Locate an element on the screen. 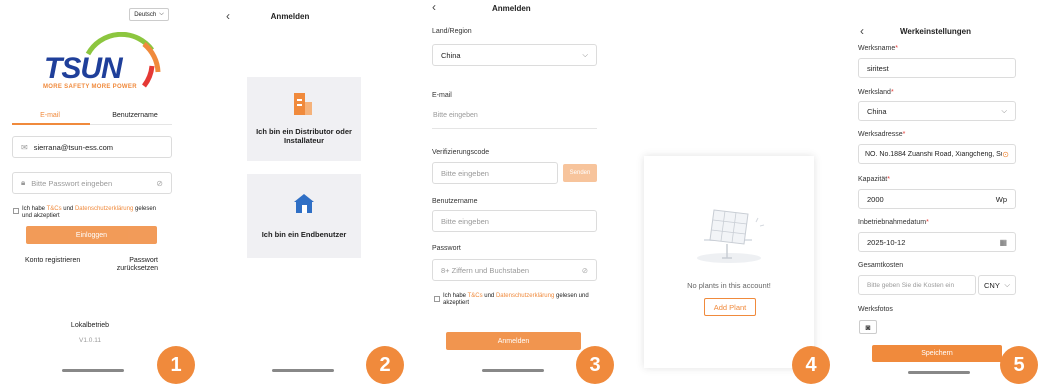 Image resolution: width=1040 pixels, height=386 pixels. end-user-label: Ich bin ein Endbenutzer is located at coordinates (304, 234).